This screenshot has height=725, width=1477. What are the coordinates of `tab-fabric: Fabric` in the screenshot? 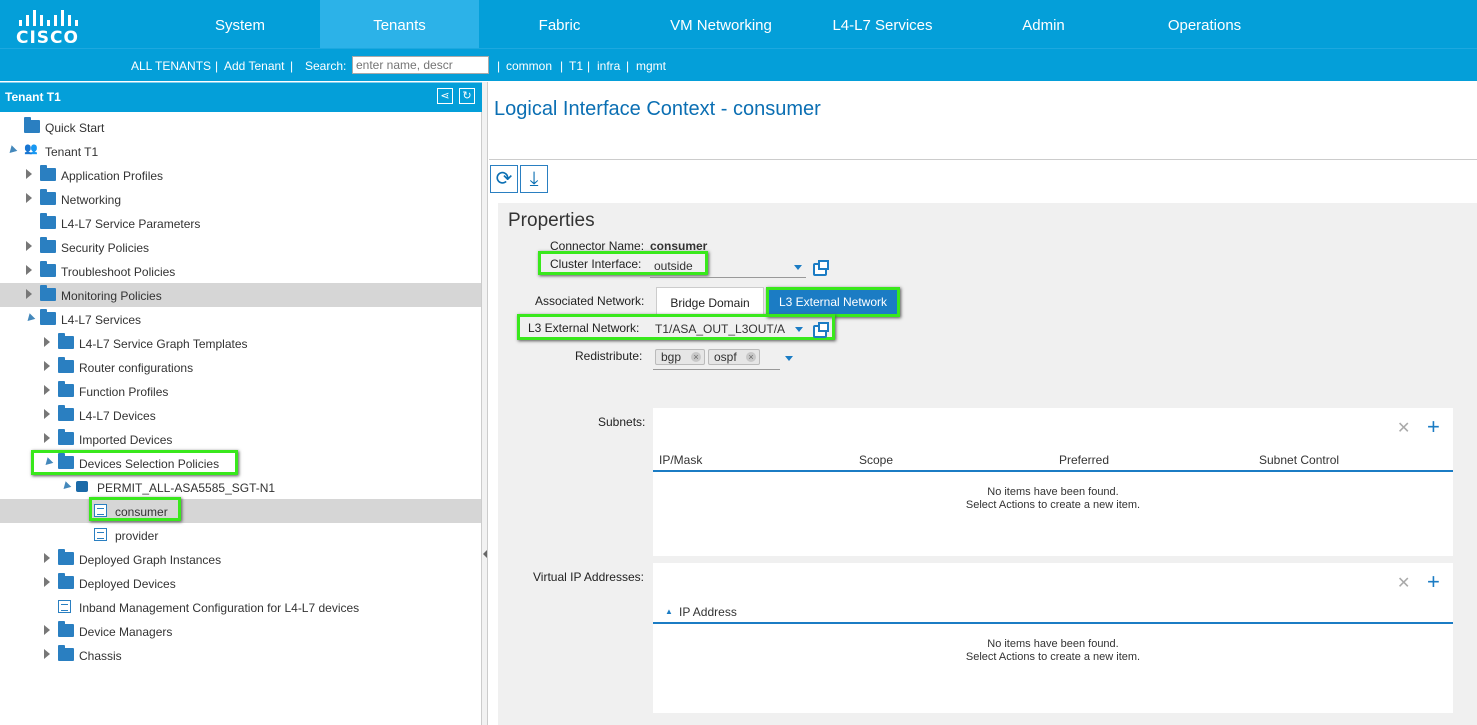 It's located at (559, 24).